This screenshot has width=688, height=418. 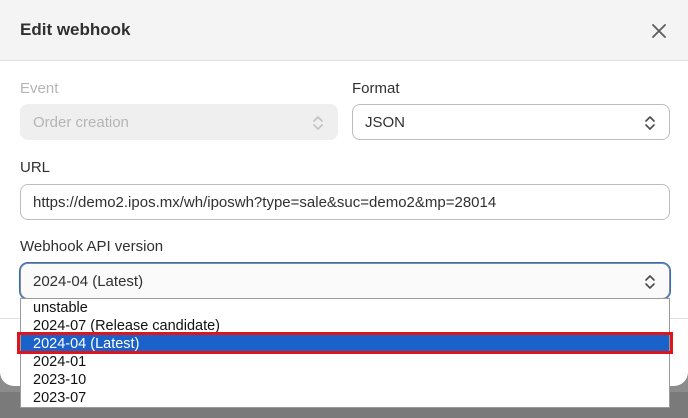 What do you see at coordinates (92, 246) in the screenshot?
I see `api-version-label: Webhook API version` at bounding box center [92, 246].